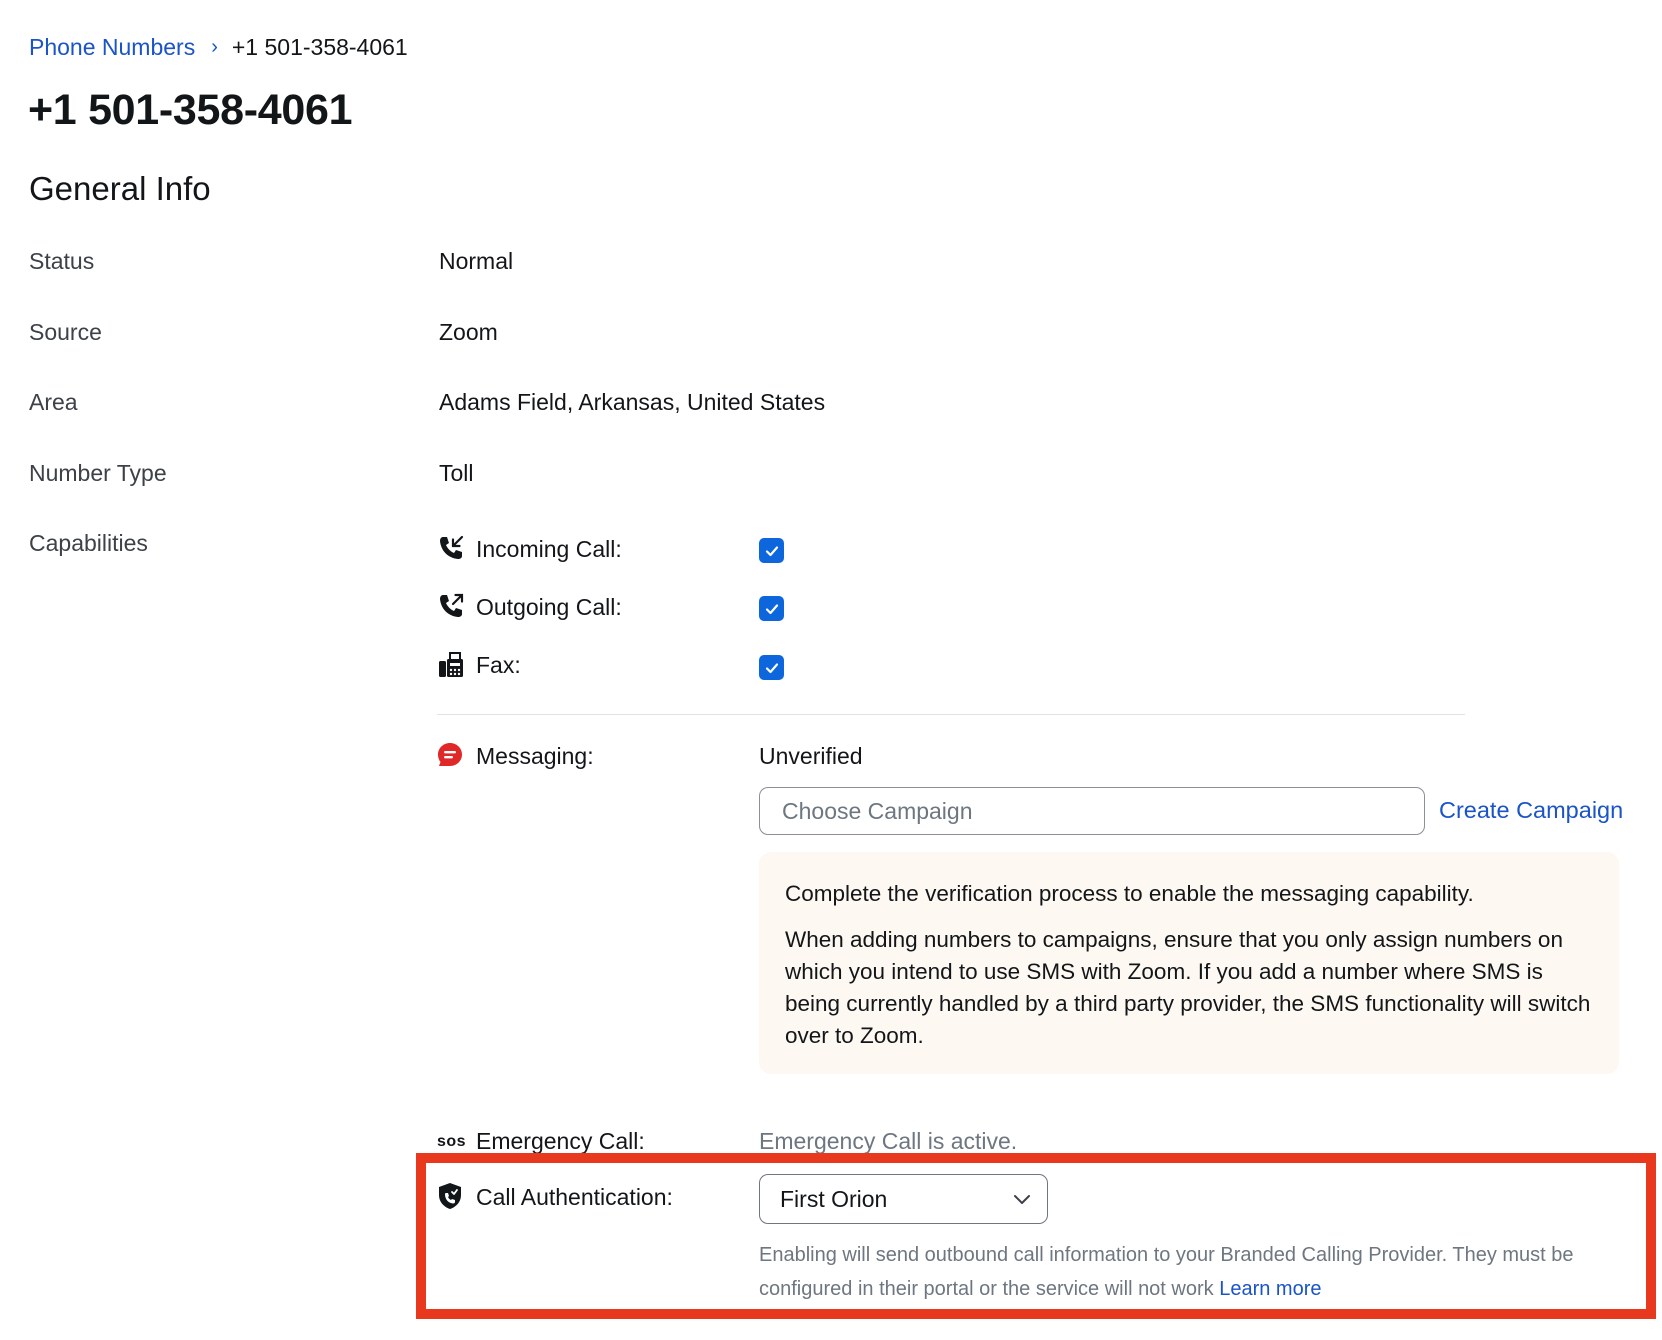  I want to click on breadcrumb-current: +1 501-358-4061, so click(319, 47).